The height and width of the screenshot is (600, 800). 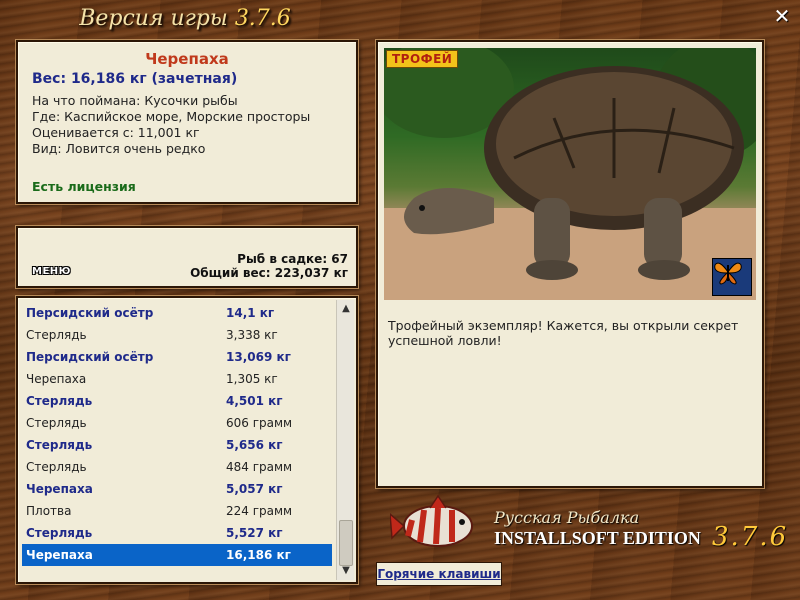 What do you see at coordinates (116, 132) in the screenshot?
I see `valued-from: Оценивается с: 11,001 кг` at bounding box center [116, 132].